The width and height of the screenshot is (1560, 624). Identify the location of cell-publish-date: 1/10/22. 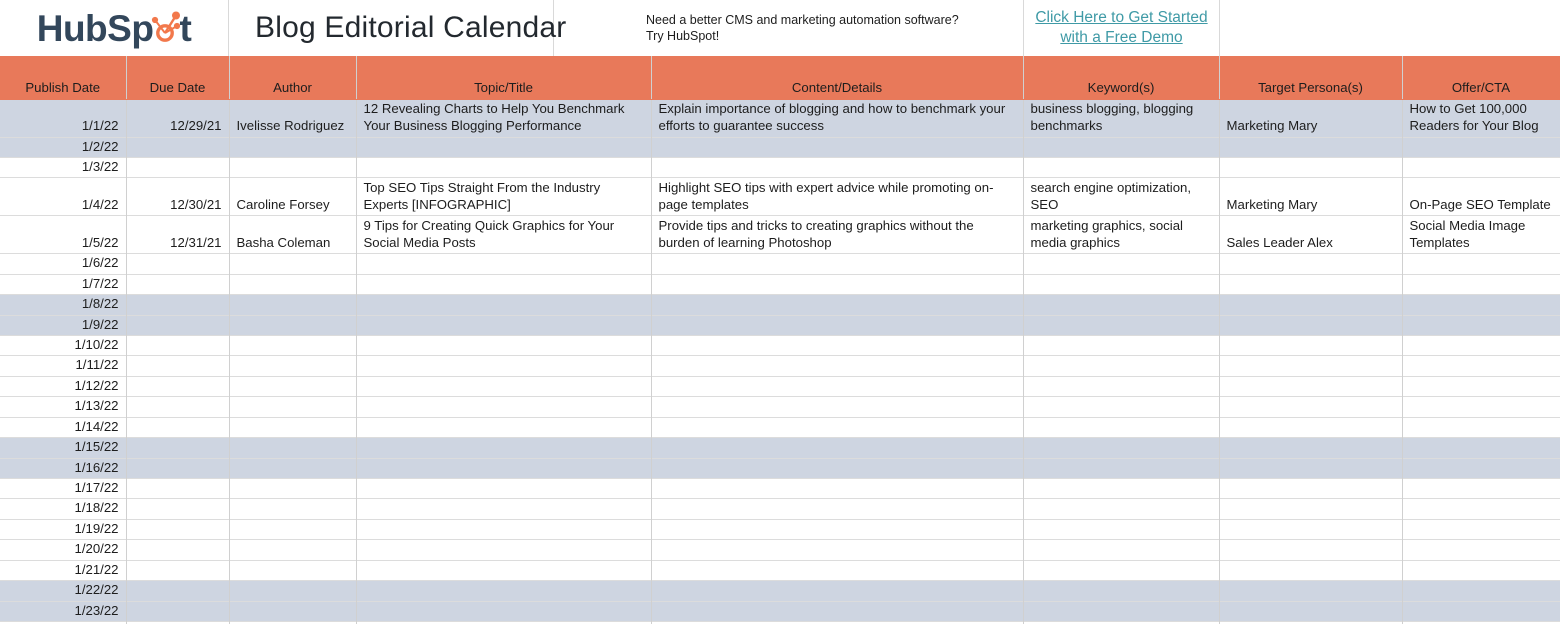
(63, 345).